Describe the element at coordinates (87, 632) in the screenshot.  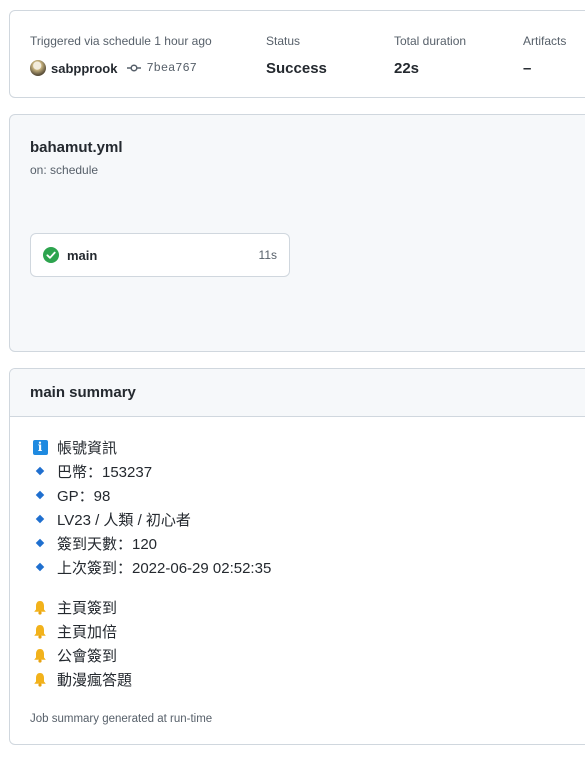
I see `task-text: 主頁加倍` at that location.